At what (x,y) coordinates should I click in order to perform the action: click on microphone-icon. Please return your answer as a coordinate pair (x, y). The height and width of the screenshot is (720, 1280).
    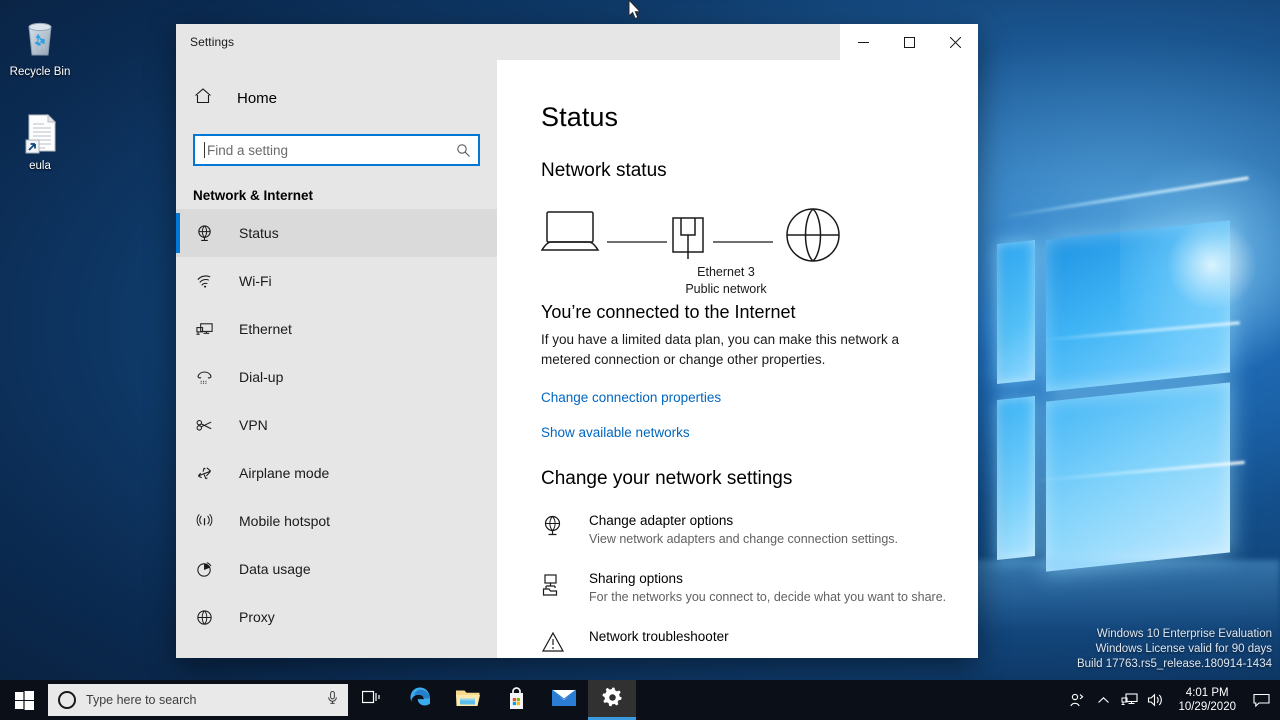
    Looking at the image, I should click on (332, 700).